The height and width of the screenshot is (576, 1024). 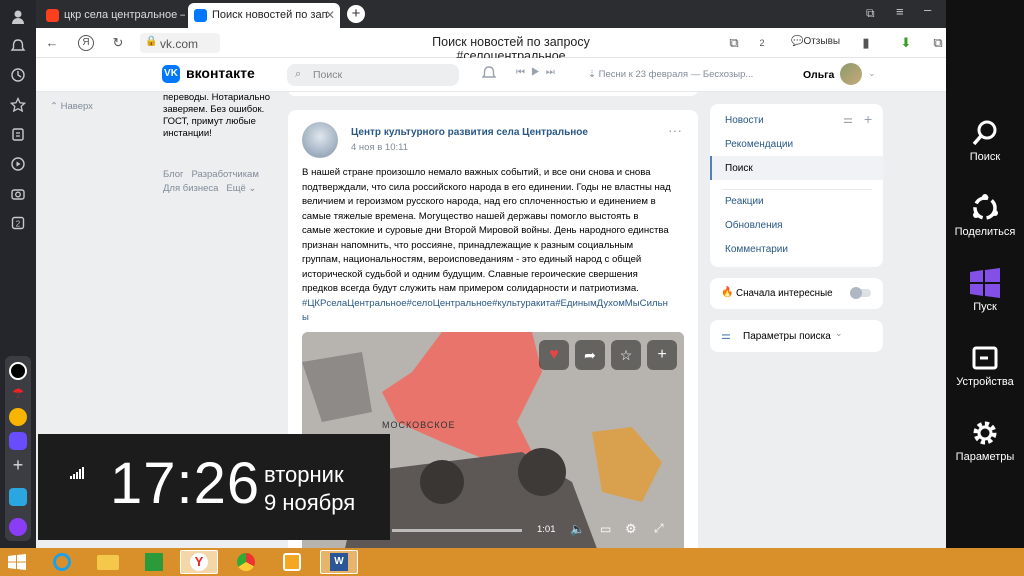 What do you see at coordinates (18, 465) in the screenshot?
I see `add-app-icon: +` at bounding box center [18, 465].